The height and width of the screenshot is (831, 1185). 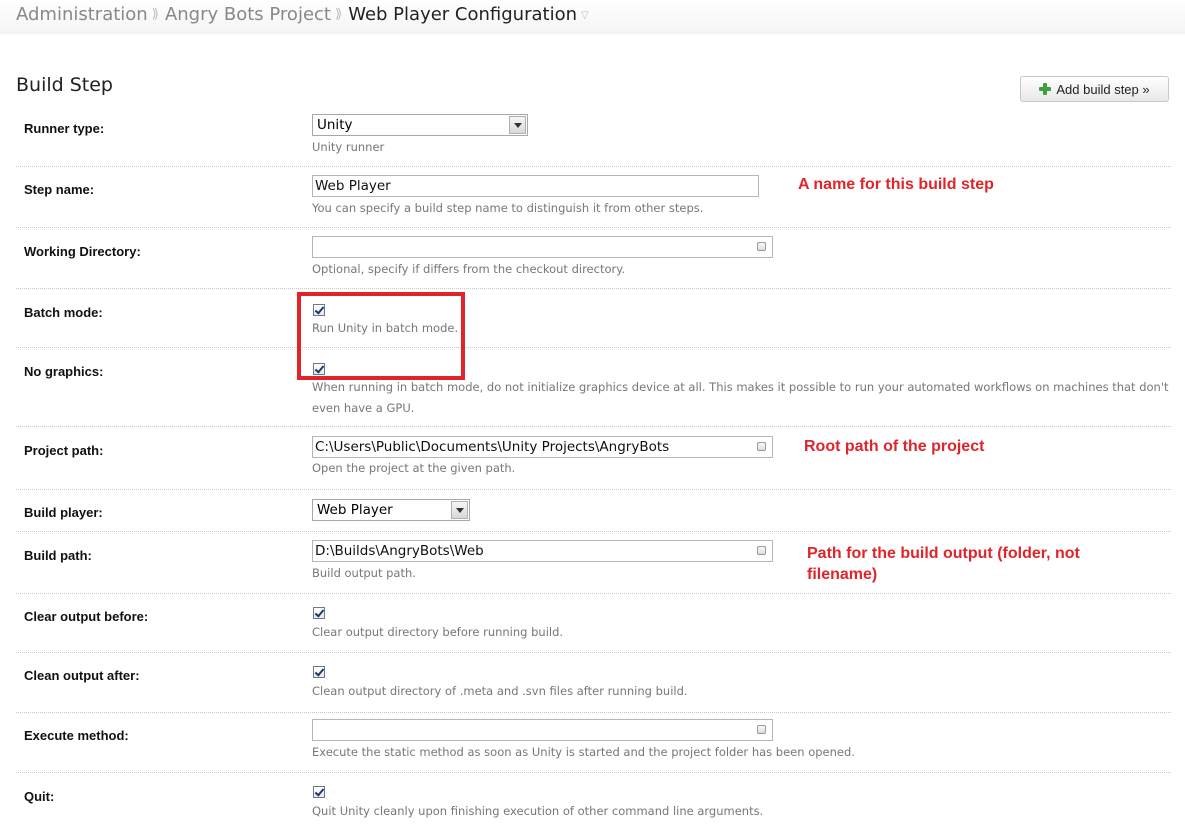 What do you see at coordinates (1103, 89) in the screenshot?
I see `add-build-step-label: Add build step »` at bounding box center [1103, 89].